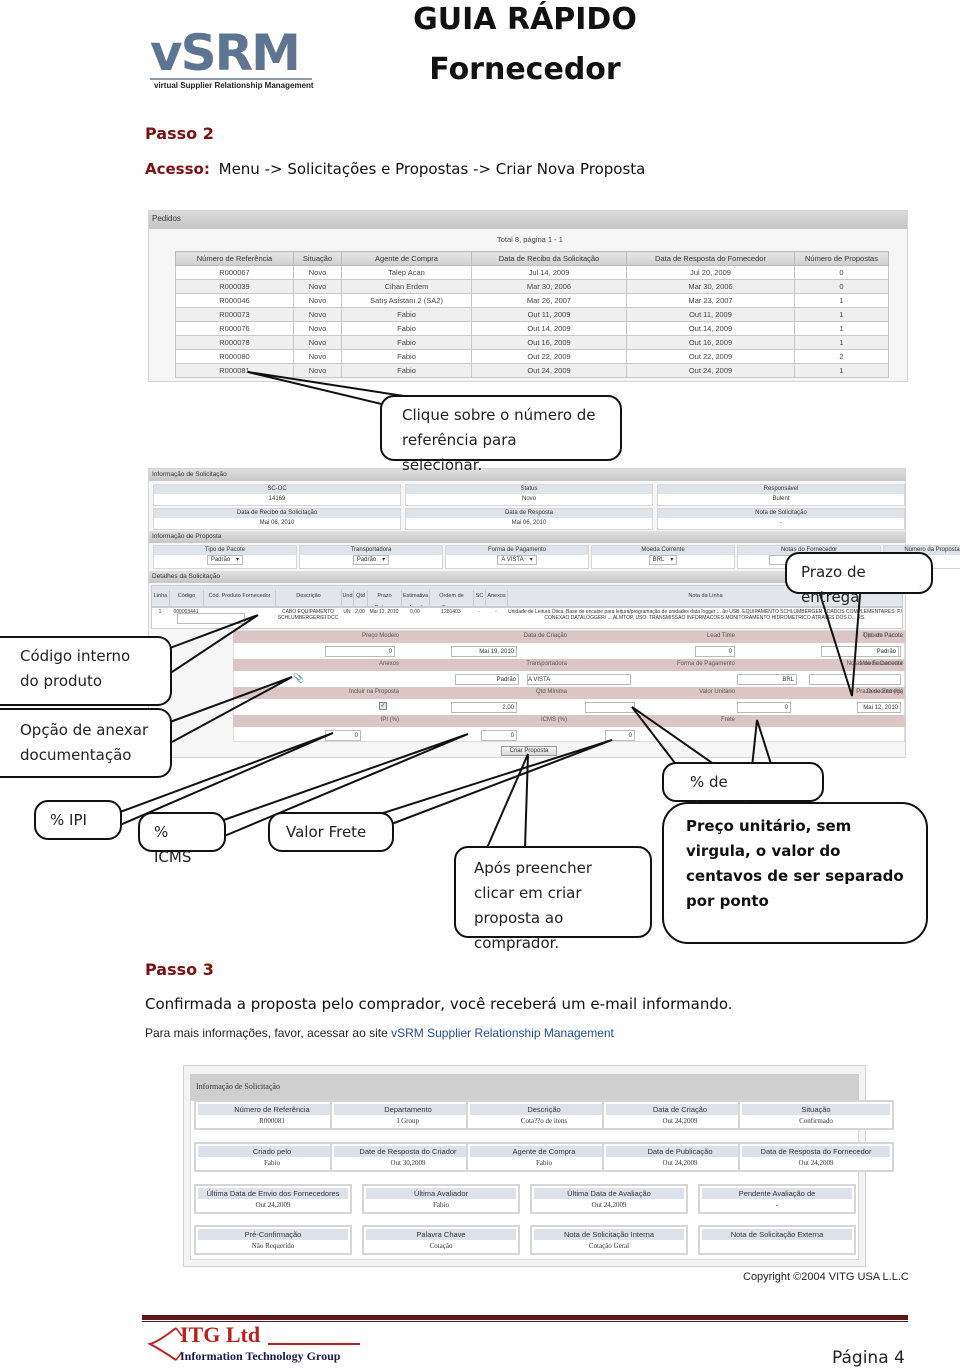  What do you see at coordinates (179, 969) in the screenshot?
I see `step3-title: Passo 3` at bounding box center [179, 969].